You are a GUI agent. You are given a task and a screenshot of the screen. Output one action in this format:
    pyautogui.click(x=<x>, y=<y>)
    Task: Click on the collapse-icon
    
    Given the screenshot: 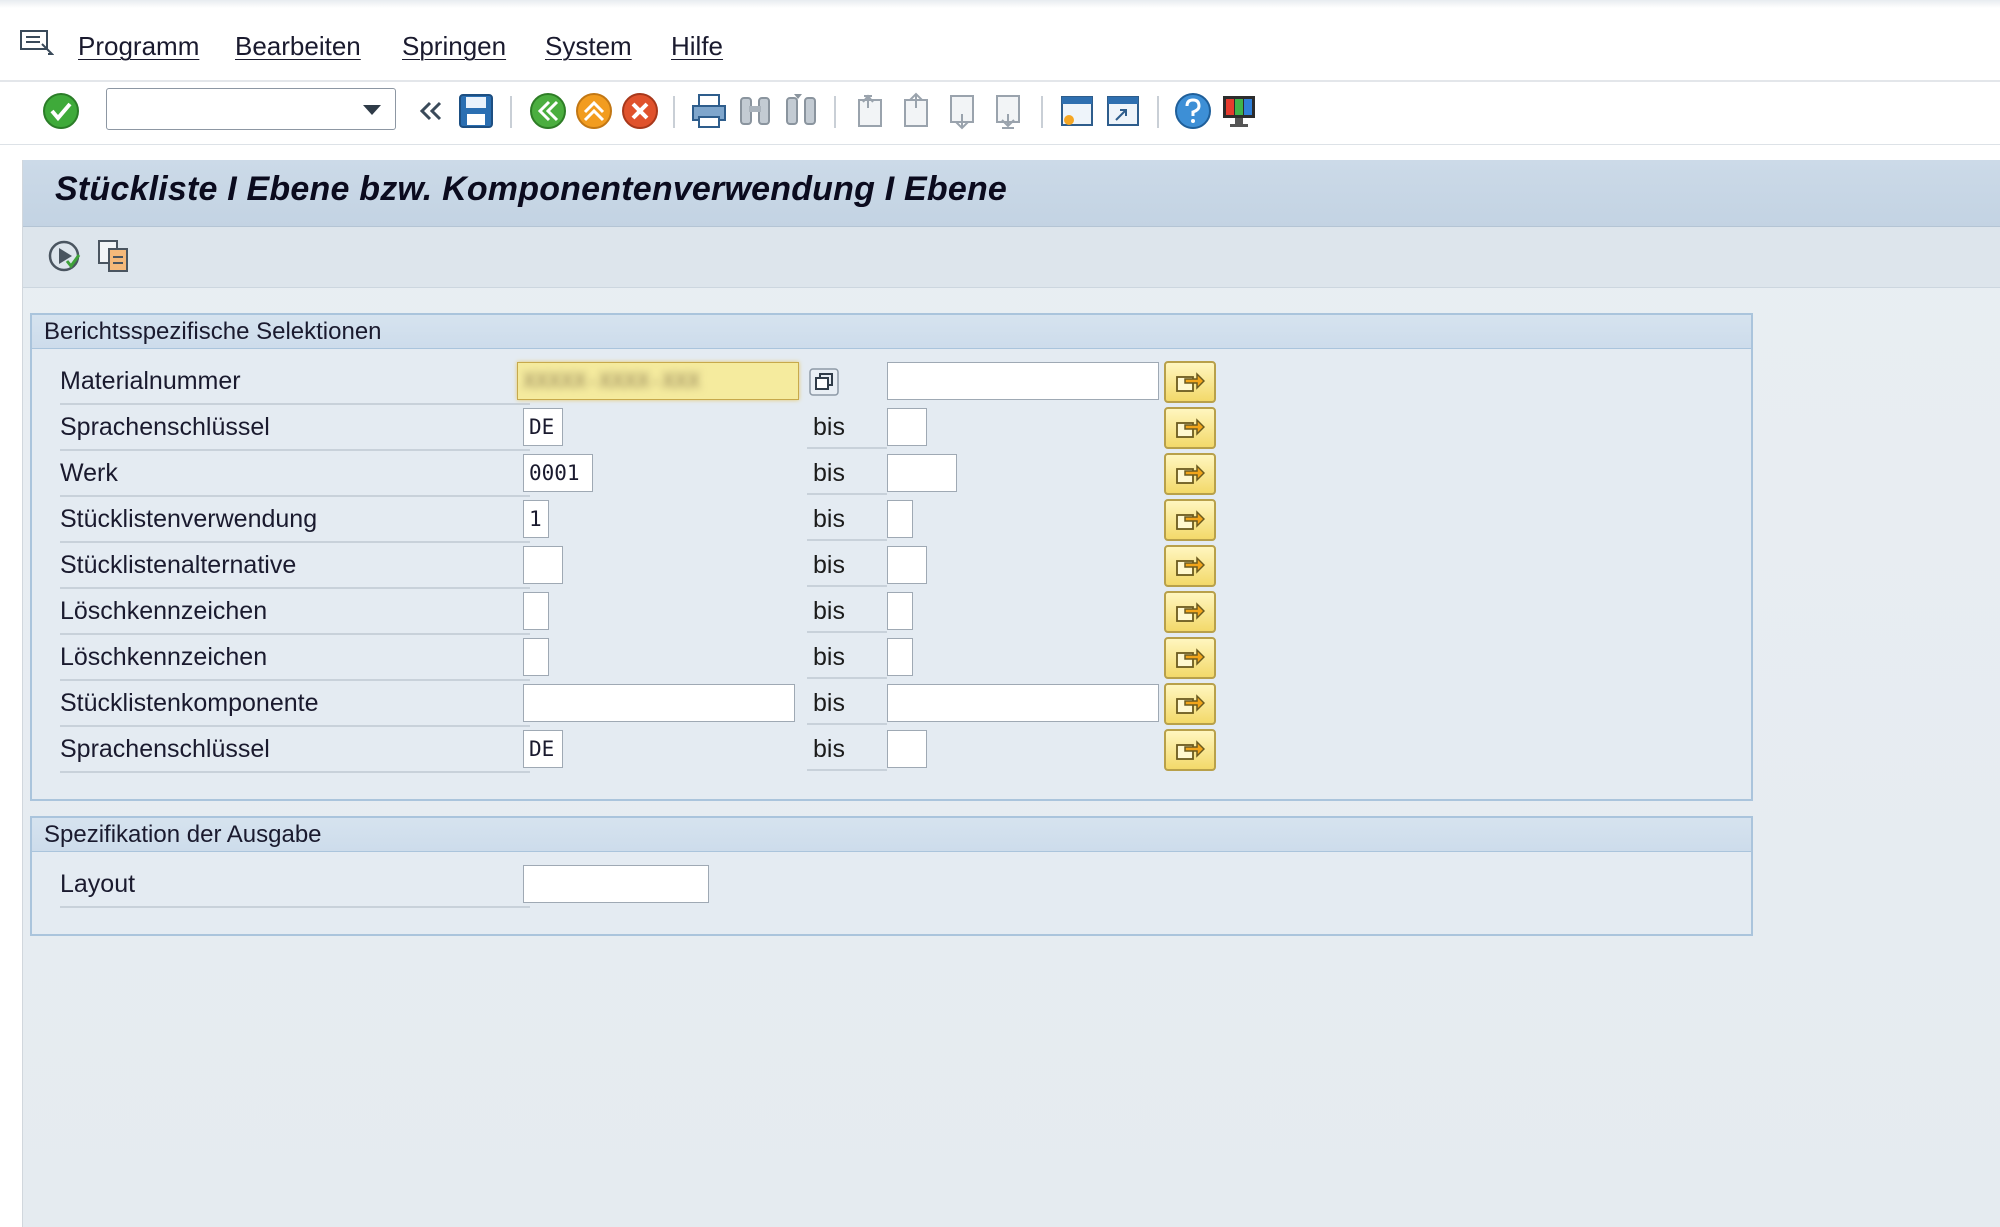 What is the action you would take?
    pyautogui.click(x=431, y=111)
    